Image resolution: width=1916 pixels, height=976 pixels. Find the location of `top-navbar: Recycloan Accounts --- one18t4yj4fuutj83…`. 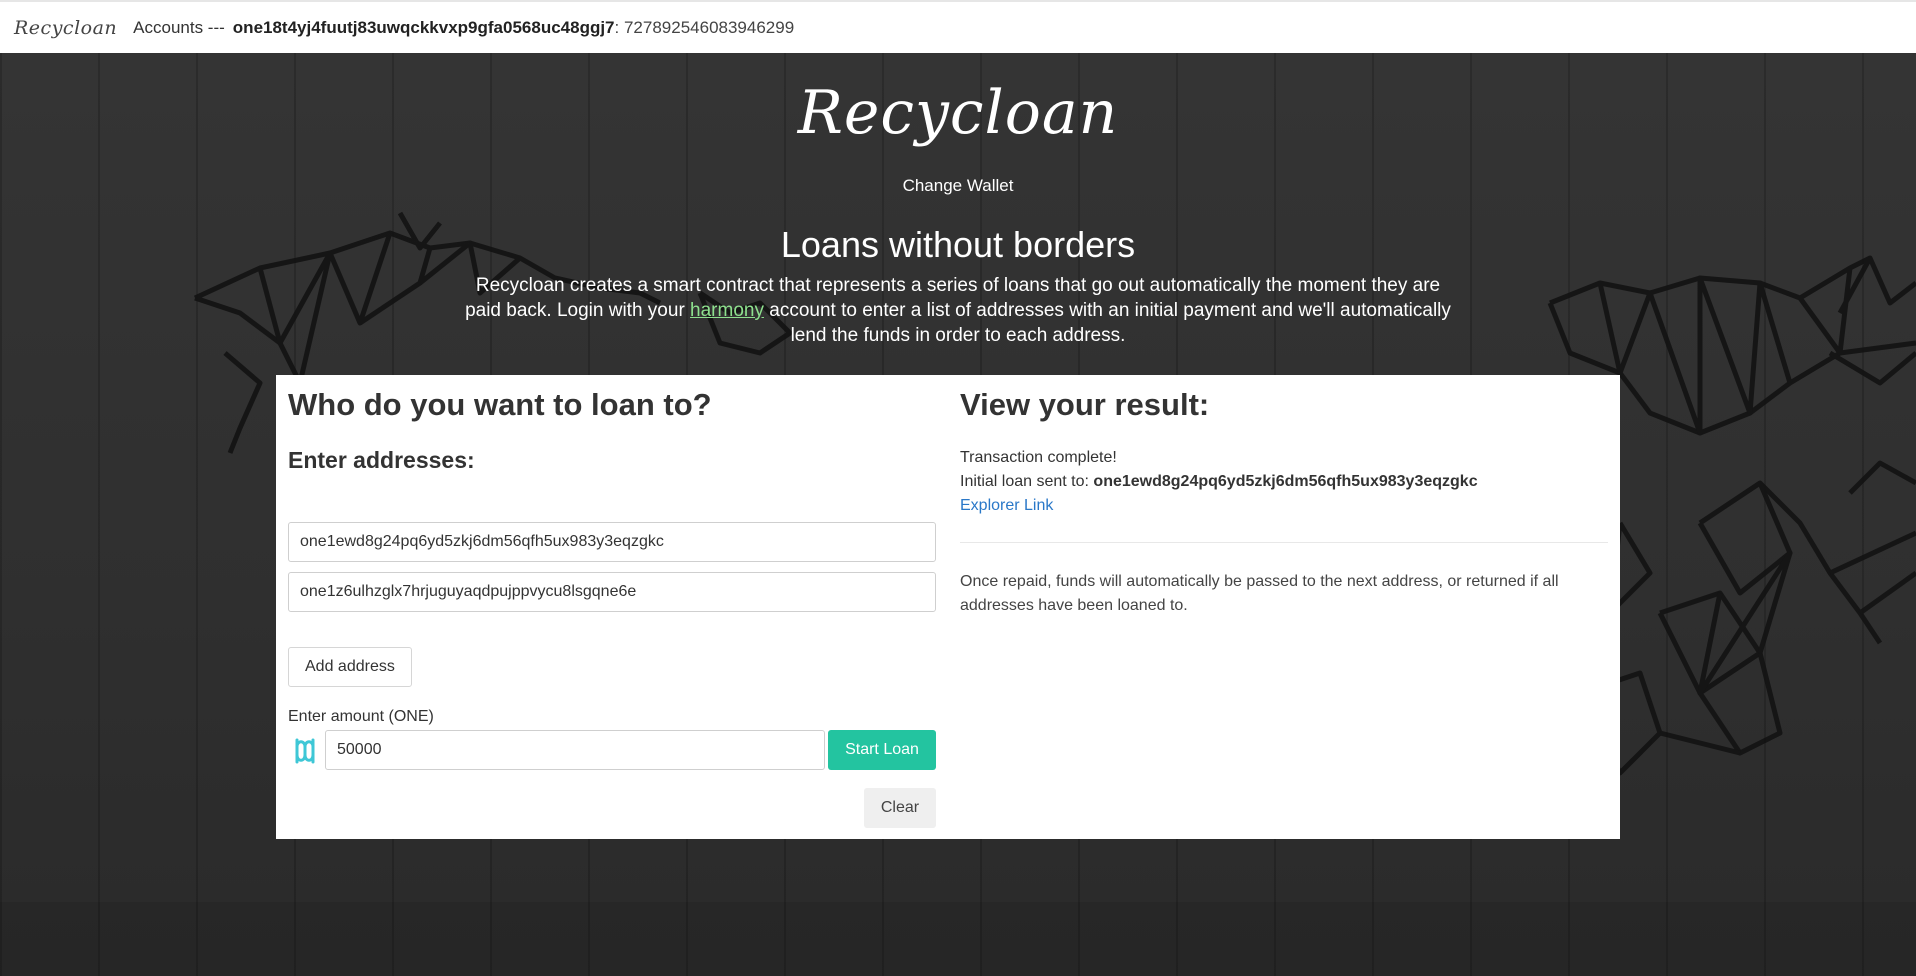

top-navbar: Recycloan Accounts --- one18t4yj4fuutj83… is located at coordinates (958, 26).